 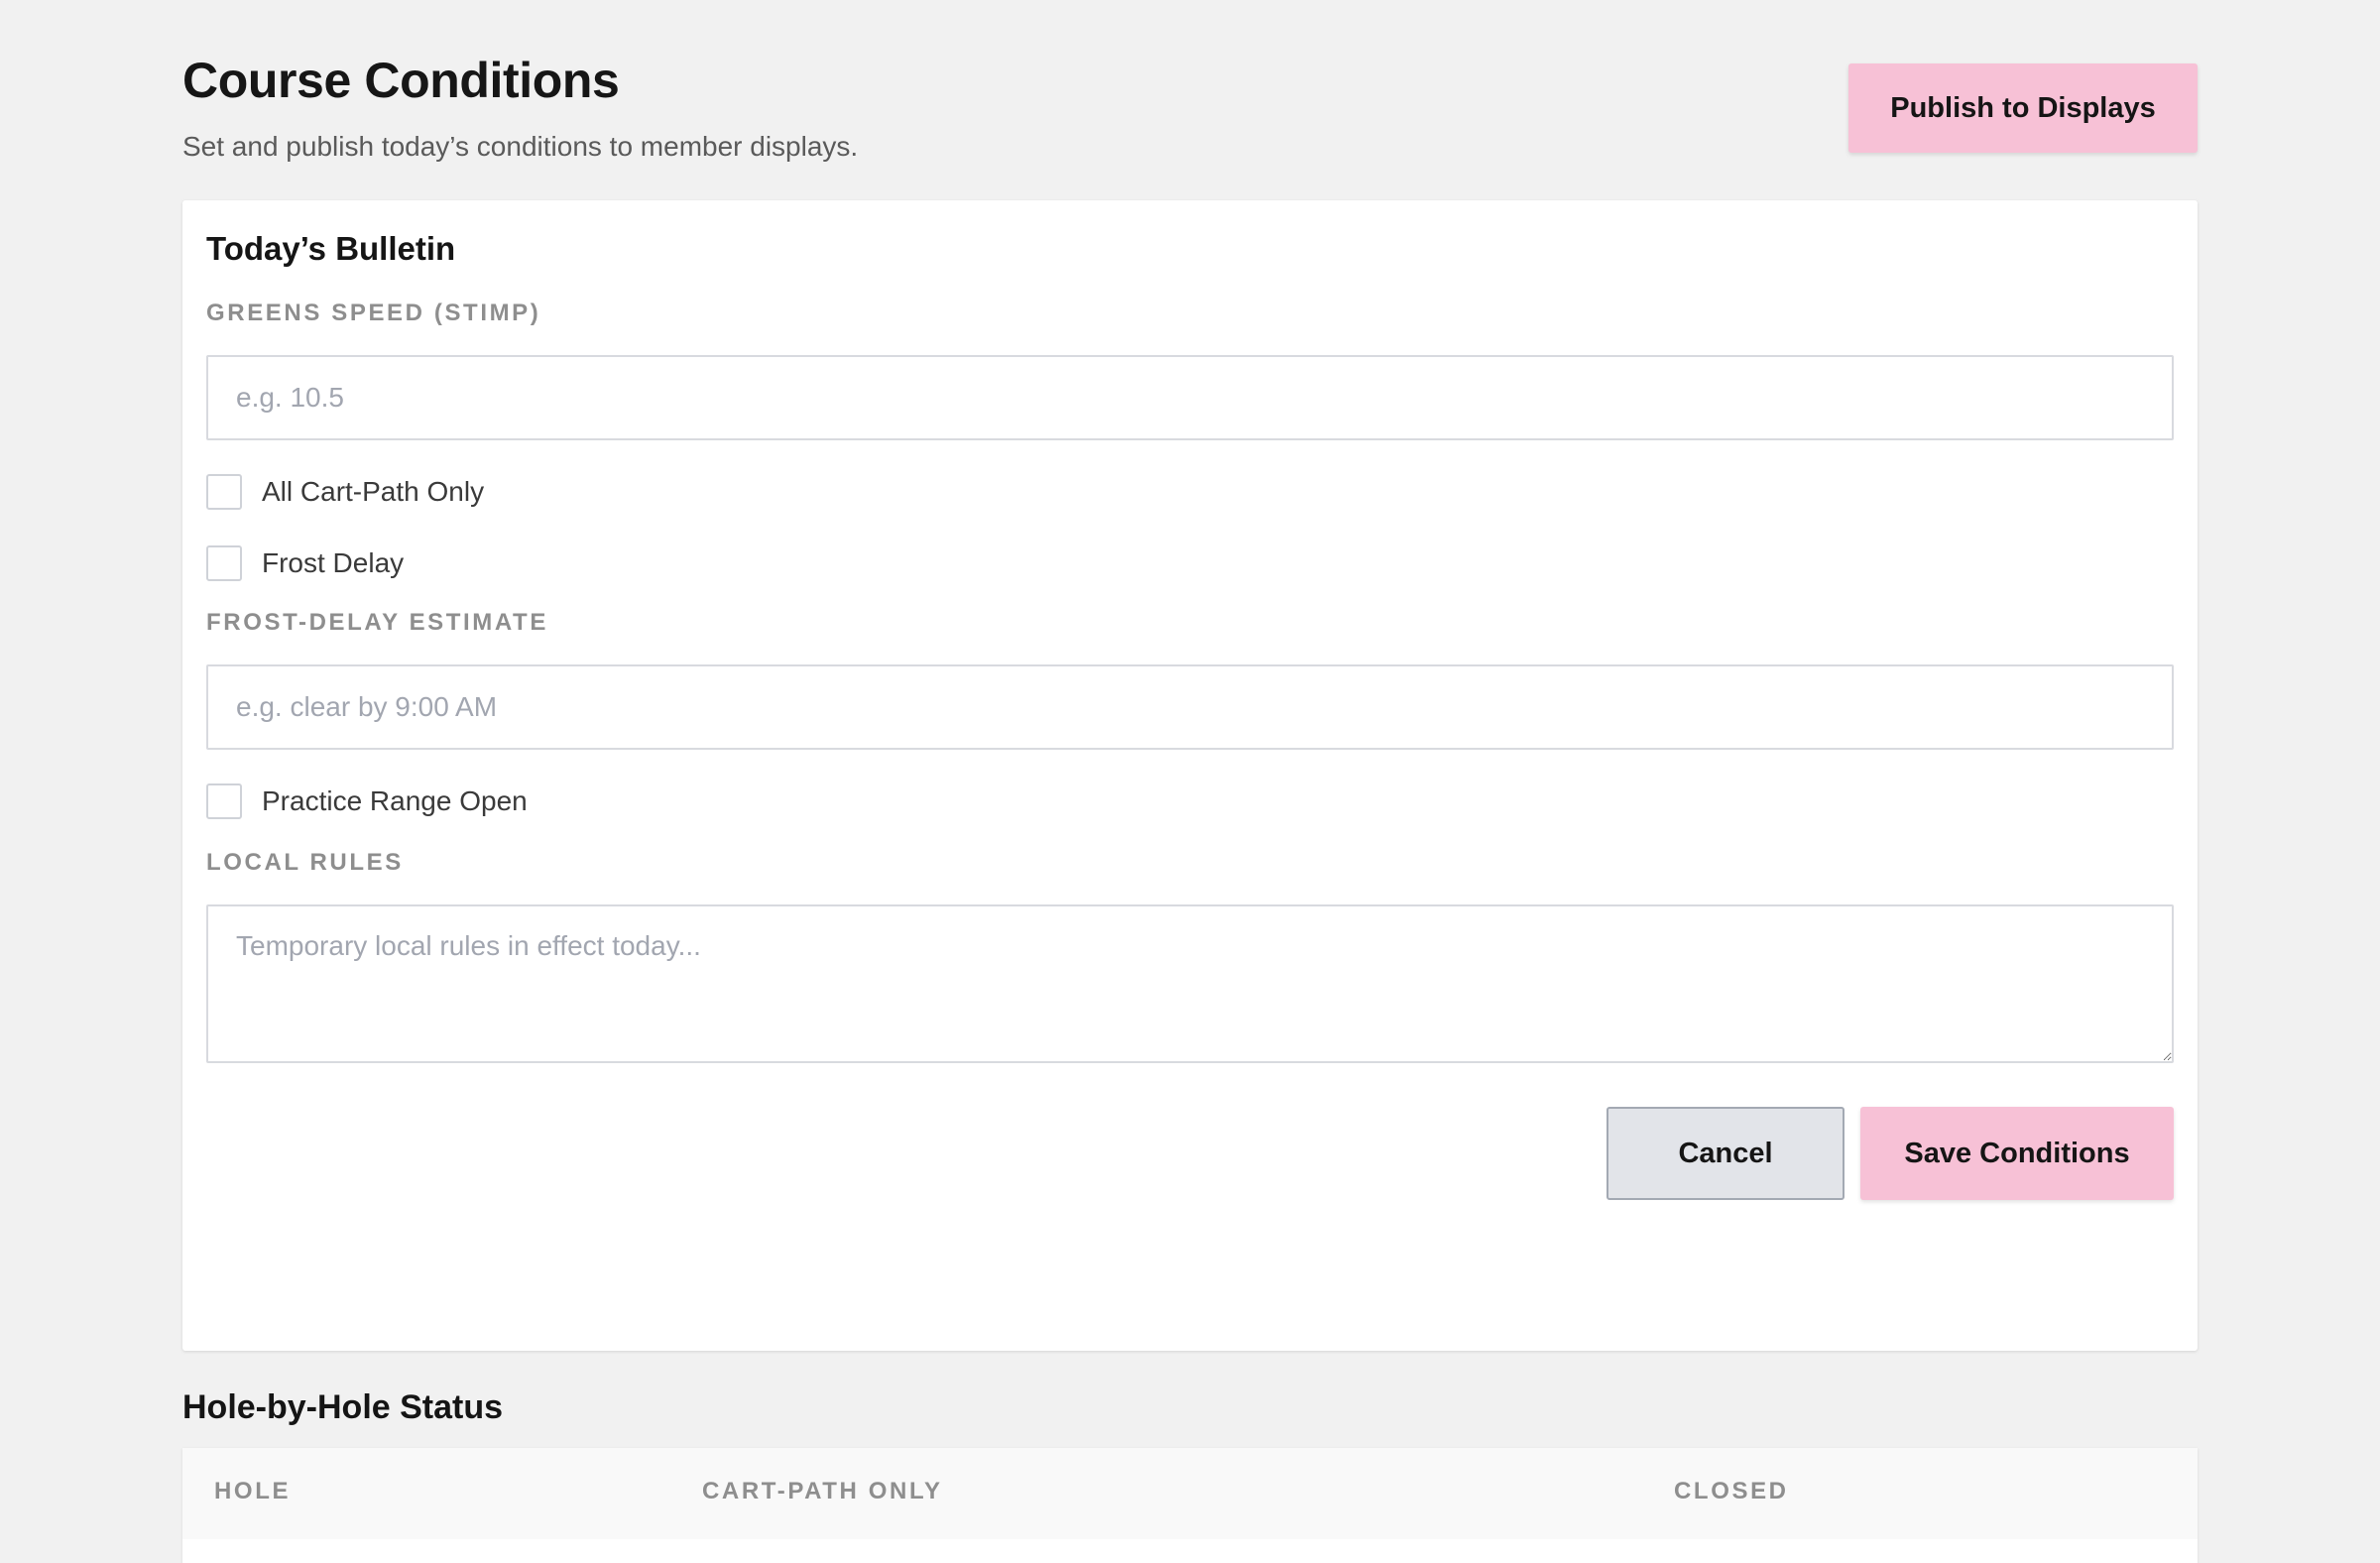 What do you see at coordinates (253, 1491) in the screenshot?
I see `column-header-hole: HOLE` at bounding box center [253, 1491].